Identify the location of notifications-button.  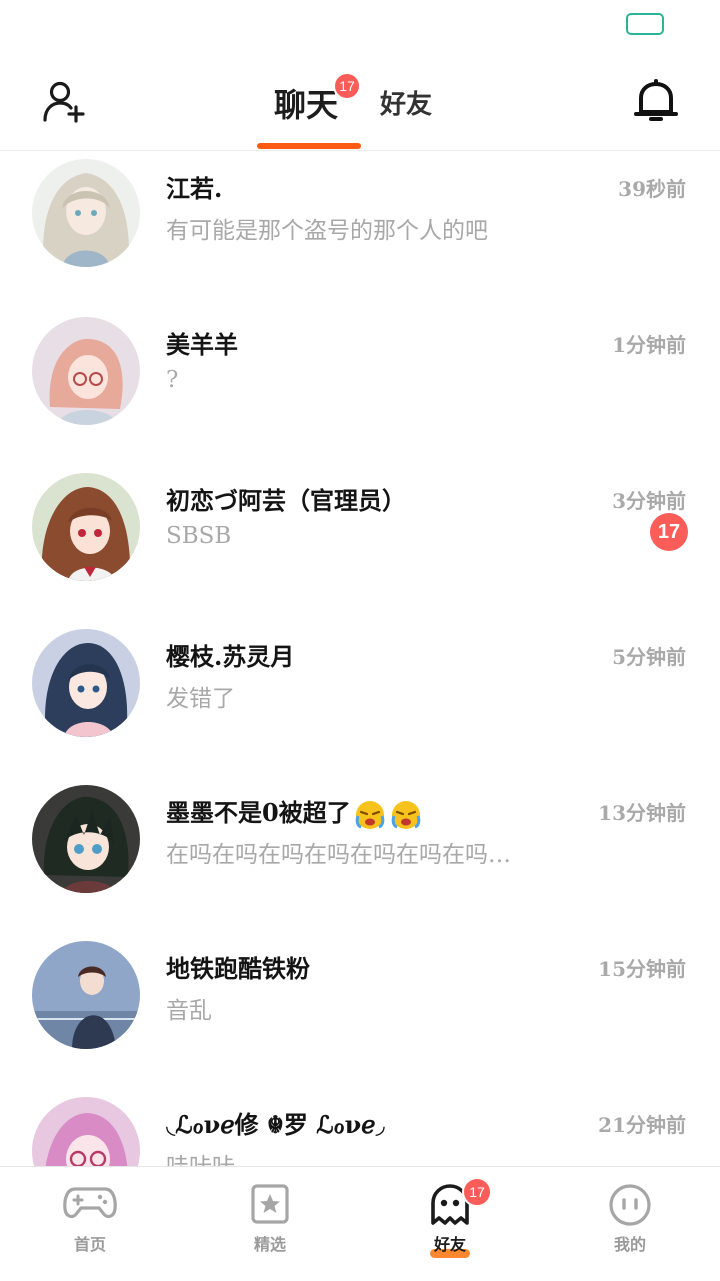
(656, 101).